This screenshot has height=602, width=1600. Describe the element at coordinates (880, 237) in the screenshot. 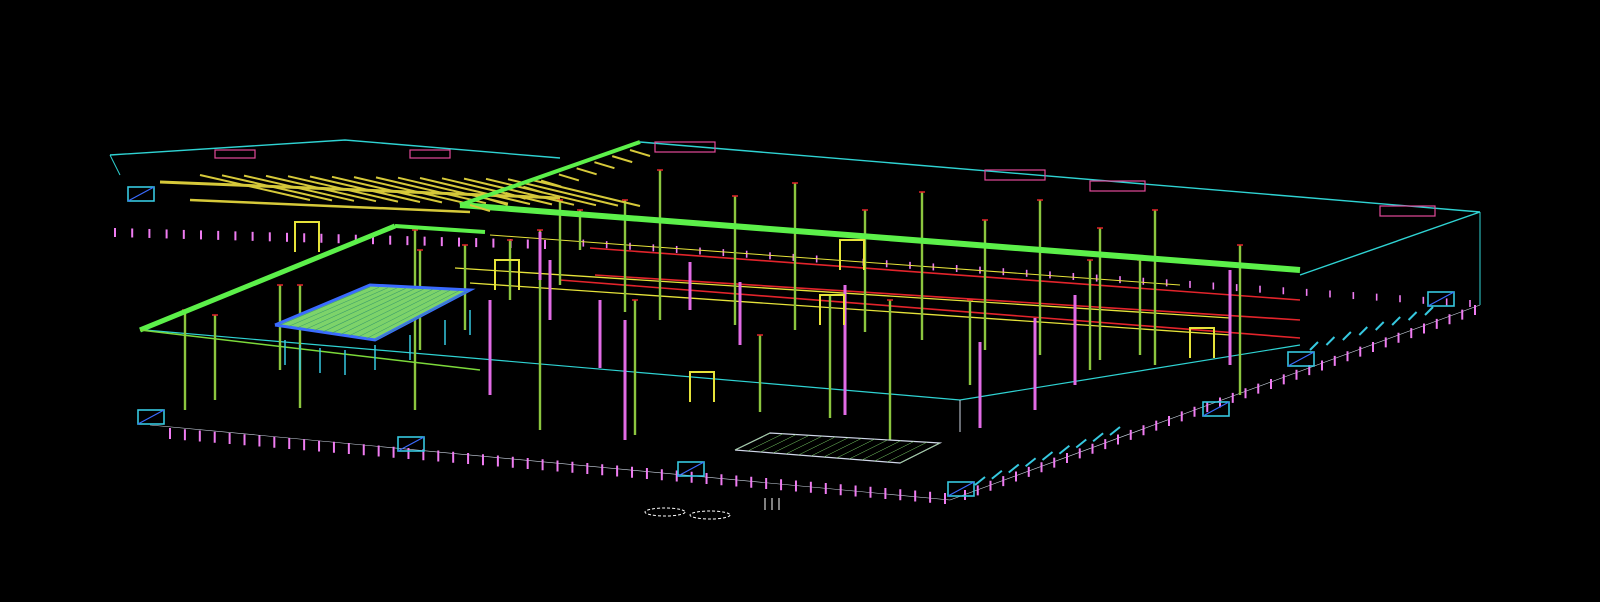

I see `beam-long-main` at that location.